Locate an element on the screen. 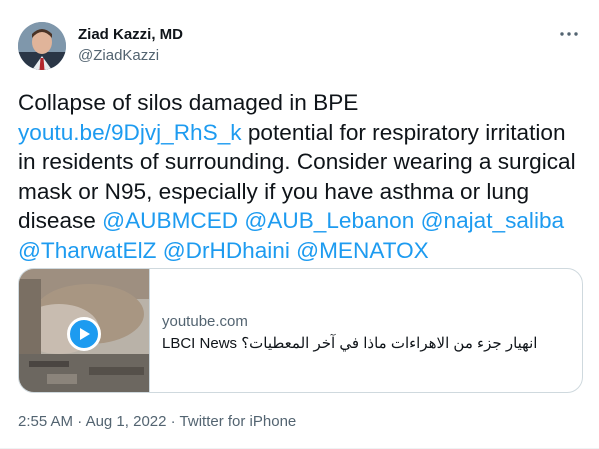 The height and width of the screenshot is (449, 599). more-horizontal-icon is located at coordinates (569, 34).